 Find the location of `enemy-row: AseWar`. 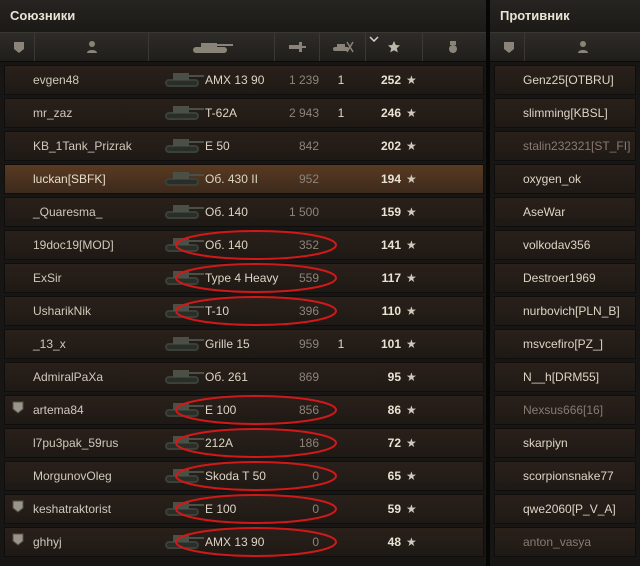

enemy-row: AseWar is located at coordinates (565, 212).